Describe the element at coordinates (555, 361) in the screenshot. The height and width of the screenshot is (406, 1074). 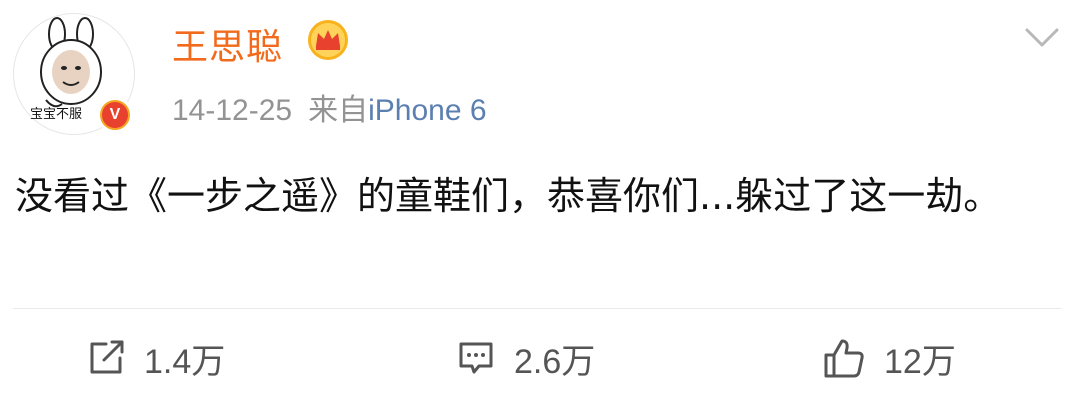
I see `comment-count: 2.6万` at that location.